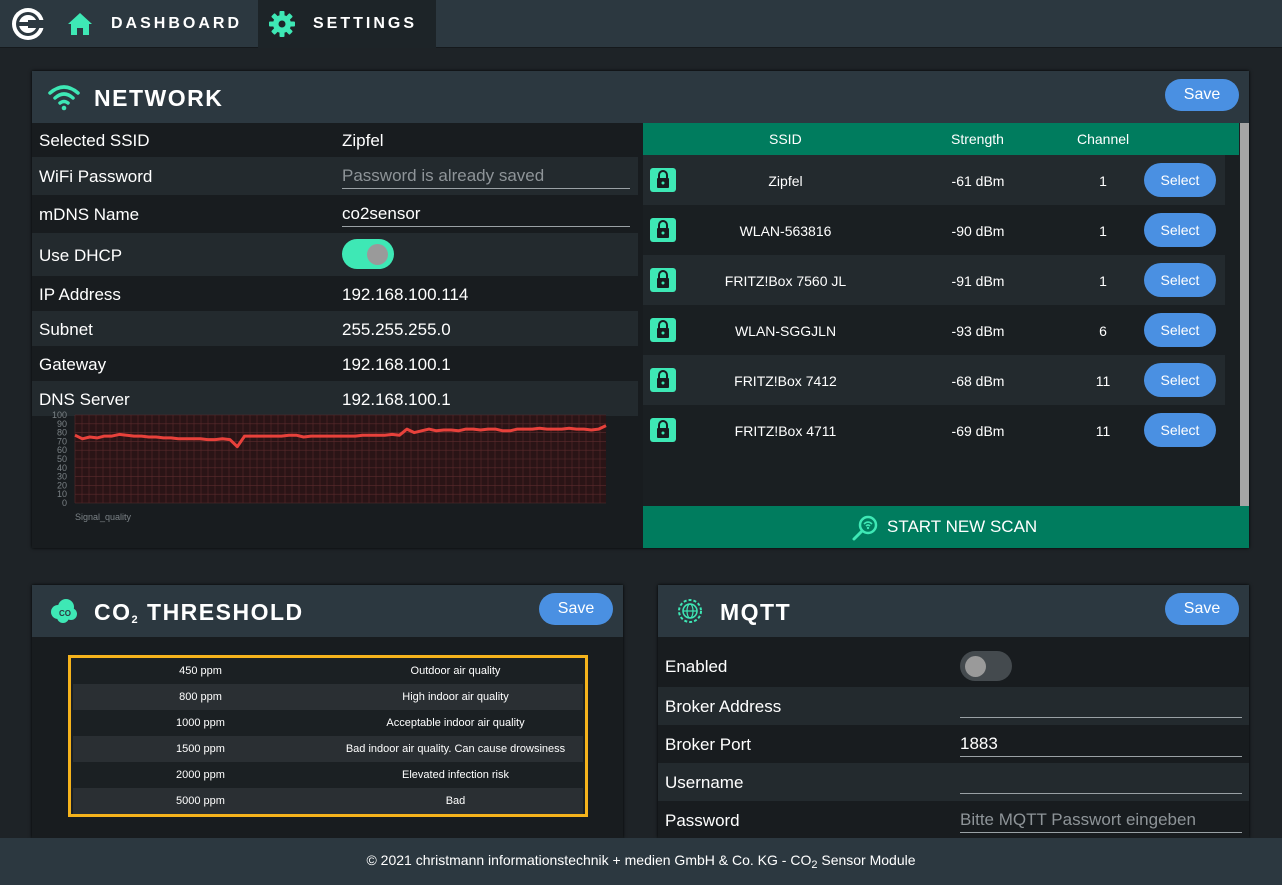  What do you see at coordinates (934, 230) in the screenshot?
I see `scan-row: WLAN-563816 -90 dBm 1 Select` at bounding box center [934, 230].